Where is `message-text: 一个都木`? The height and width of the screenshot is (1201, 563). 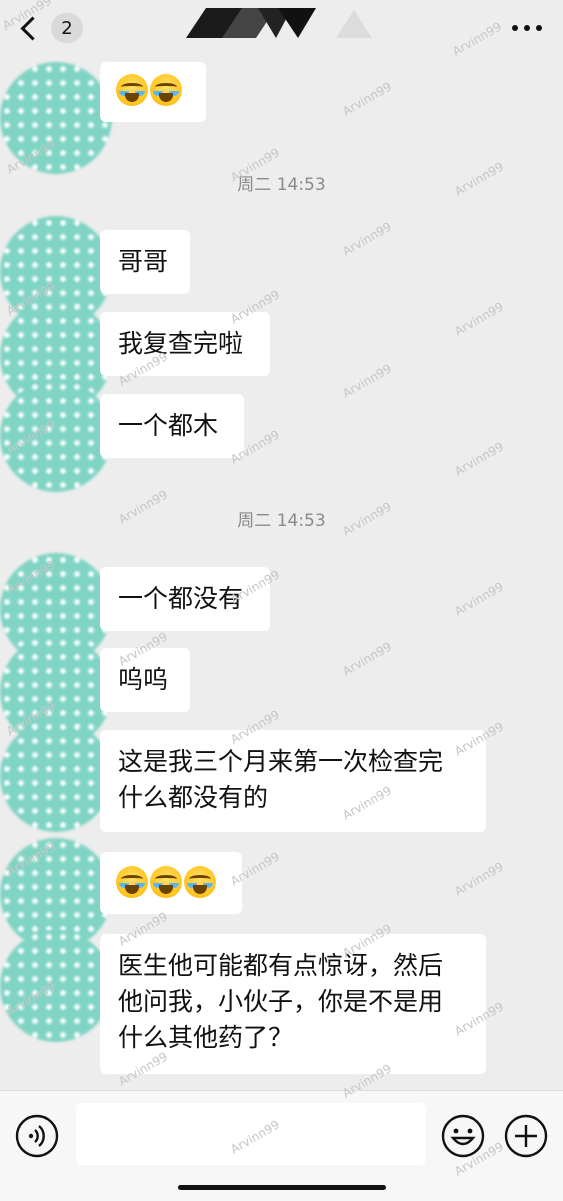 message-text: 一个都木 is located at coordinates (168, 425).